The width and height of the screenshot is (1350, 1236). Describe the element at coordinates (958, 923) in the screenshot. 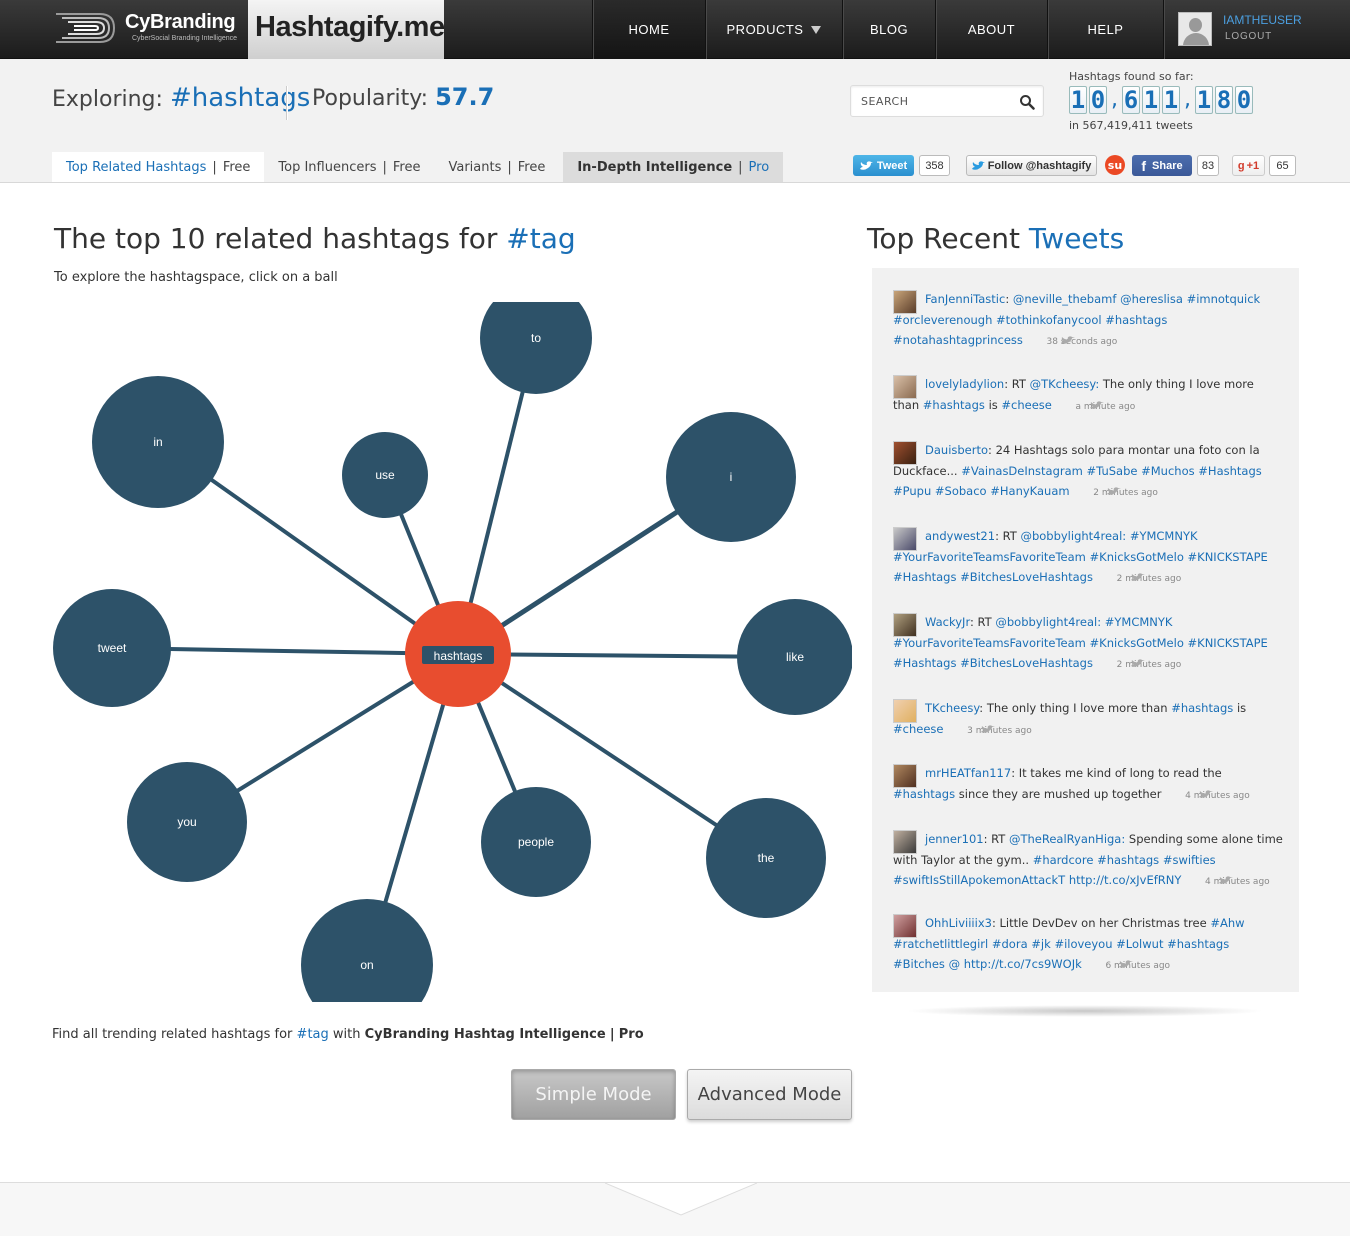

I see `tweet-username: OhhLiviiiix3` at that location.